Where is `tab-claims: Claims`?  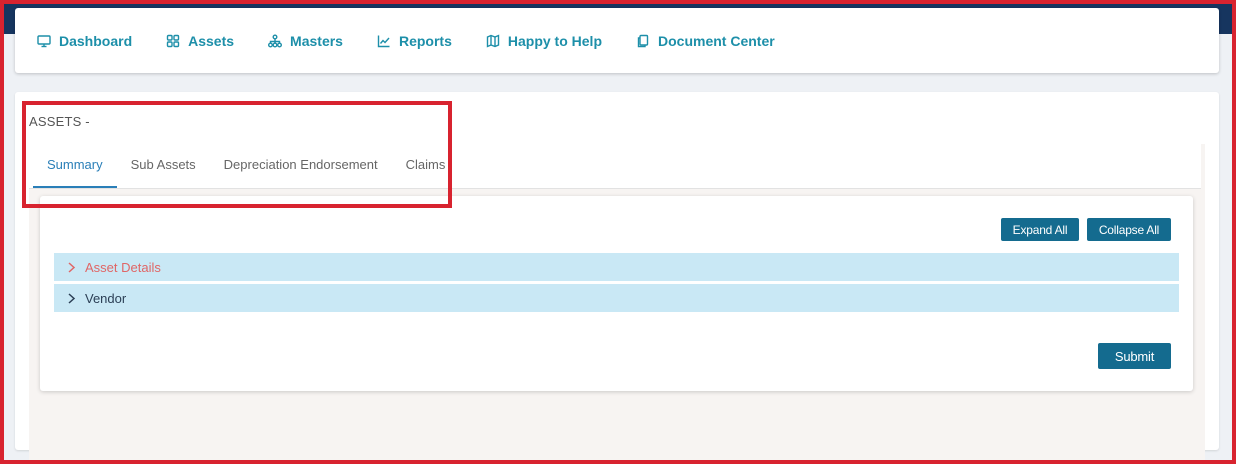 tab-claims: Claims is located at coordinates (426, 165).